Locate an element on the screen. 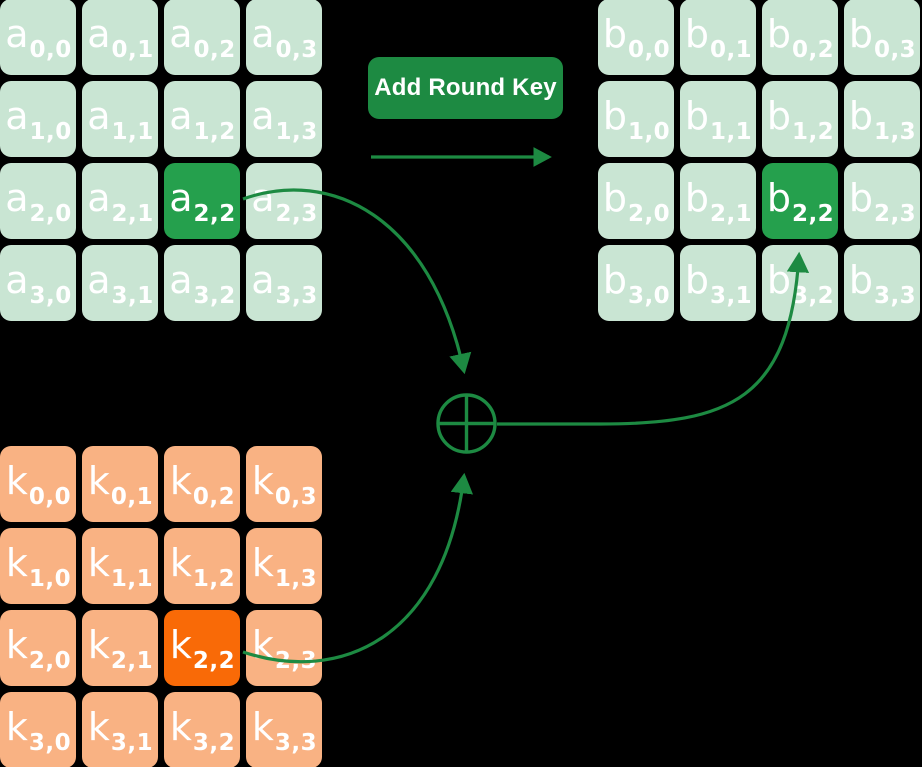 Image resolution: width=922 pixels, height=767 pixels. cell-k-0-1: k0,1 is located at coordinates (120, 484).